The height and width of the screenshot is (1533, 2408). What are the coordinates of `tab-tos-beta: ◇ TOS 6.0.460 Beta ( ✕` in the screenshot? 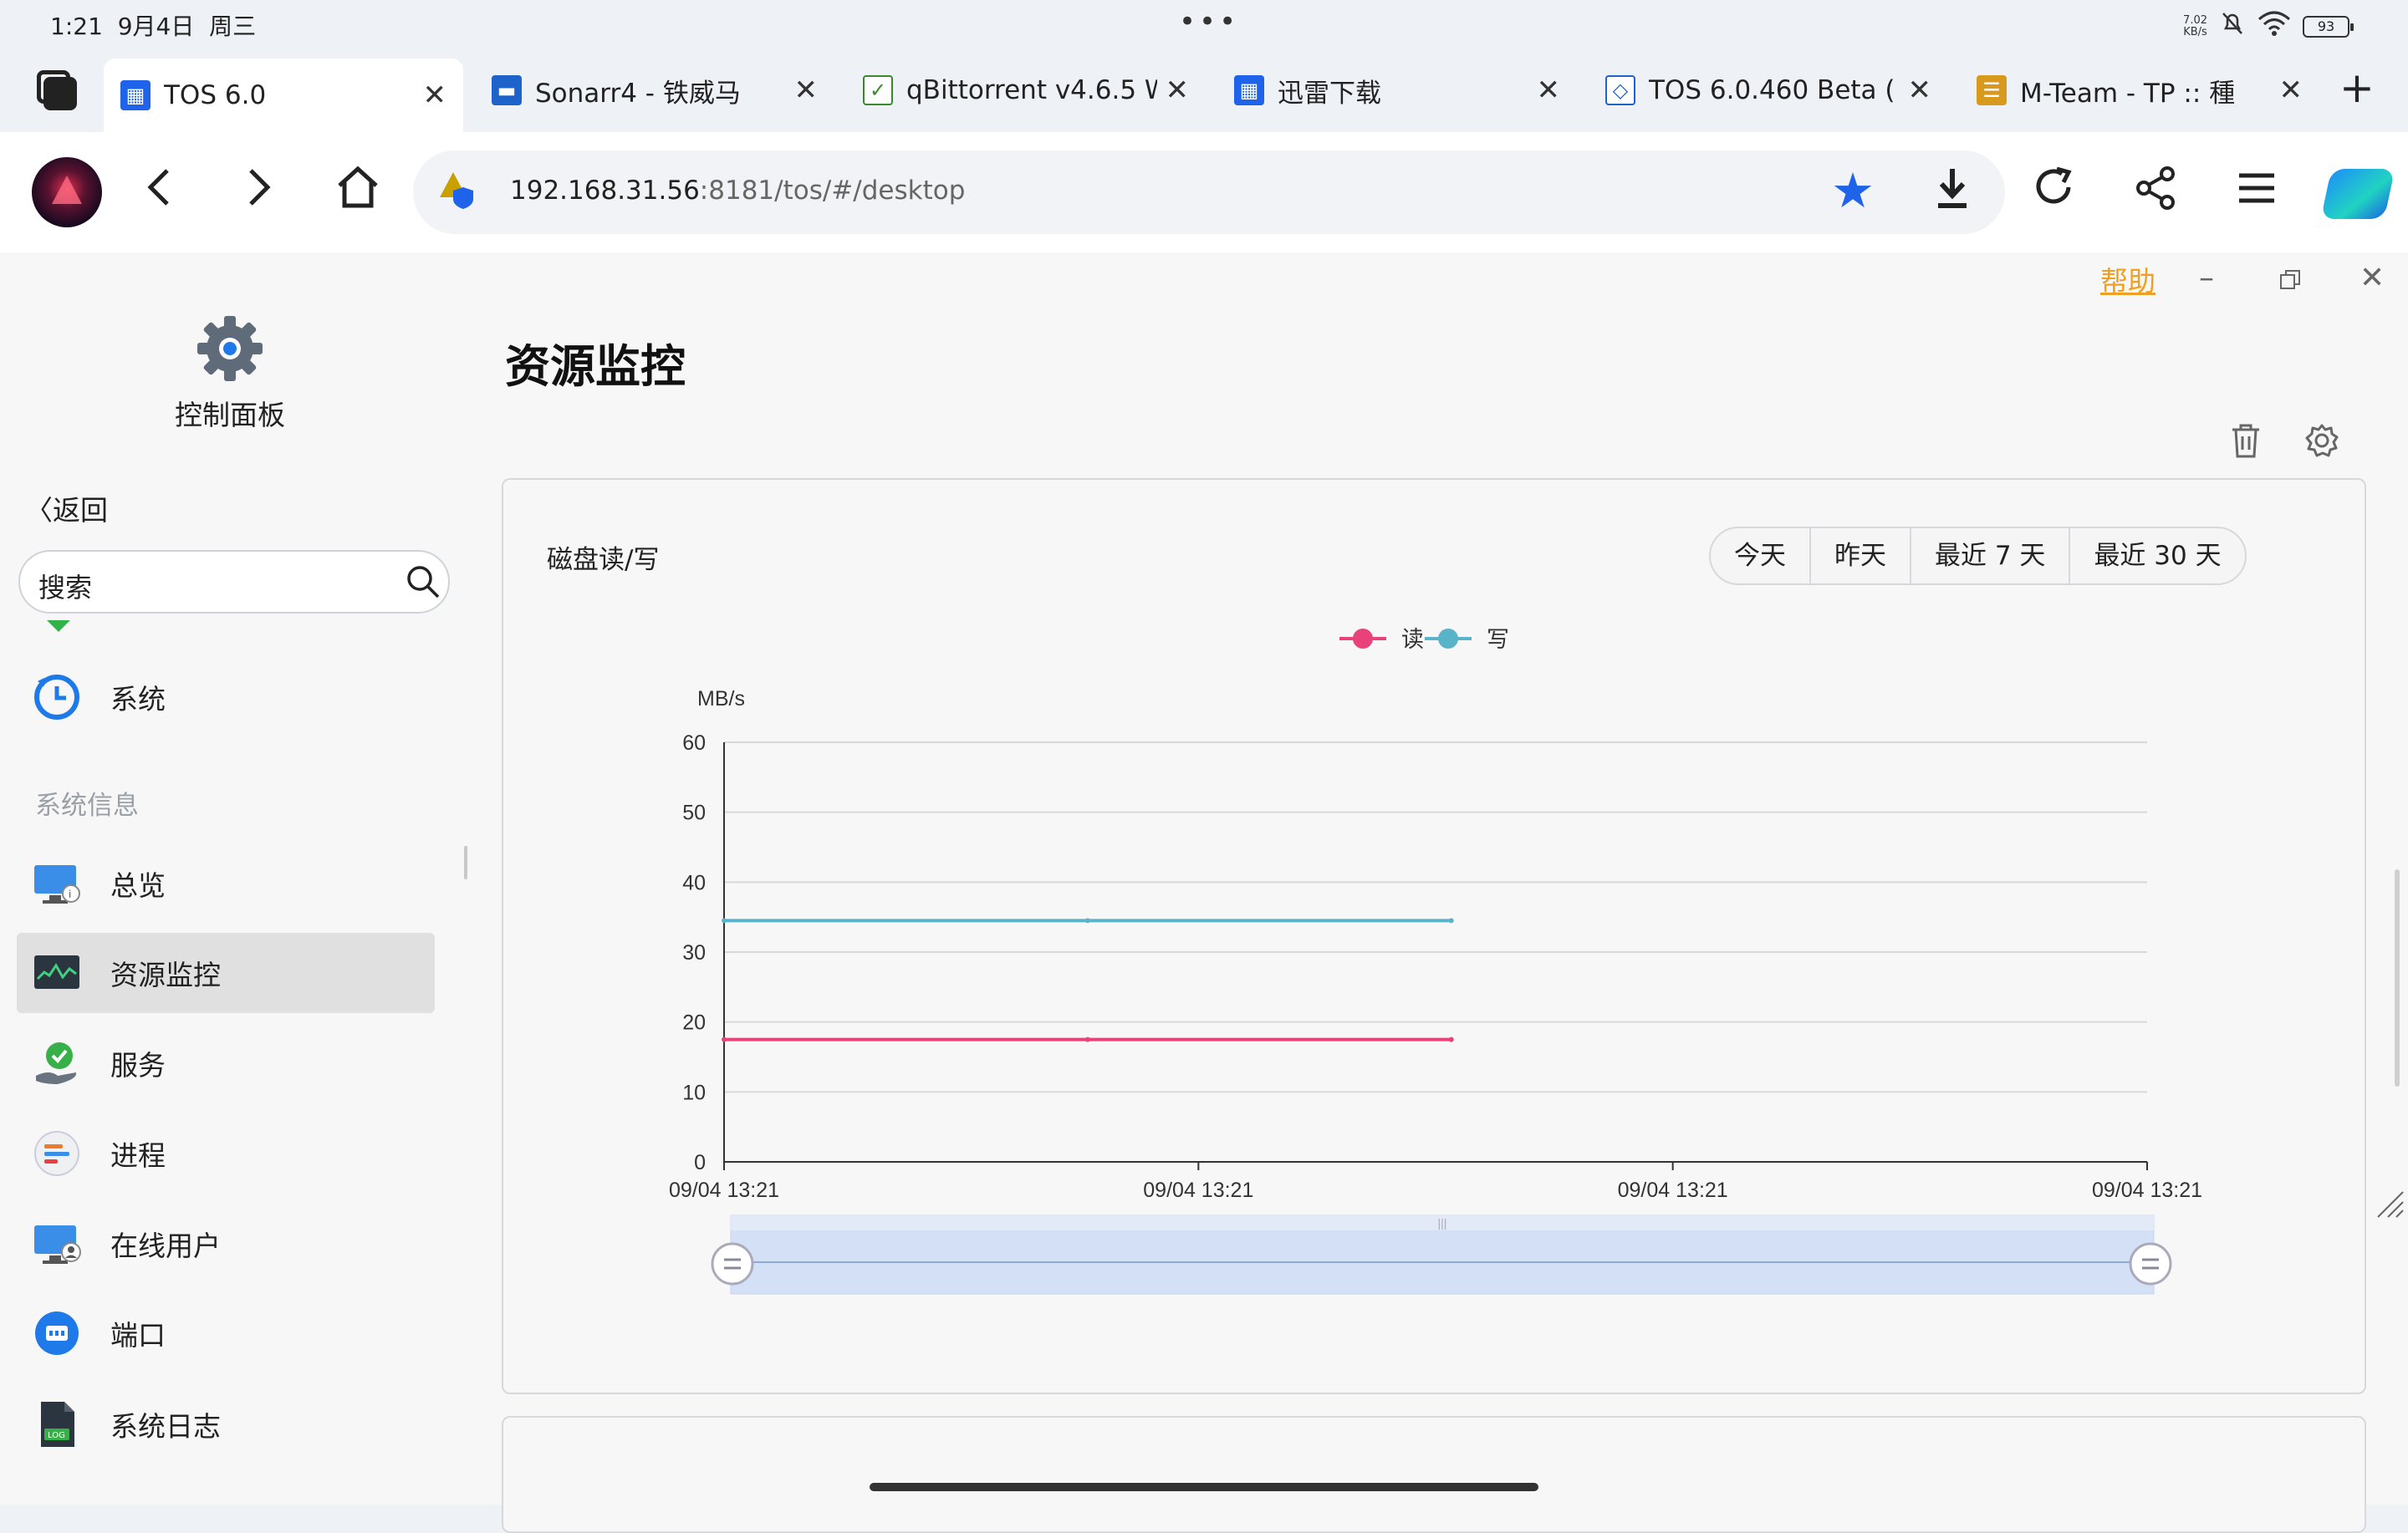 It's located at (1769, 90).